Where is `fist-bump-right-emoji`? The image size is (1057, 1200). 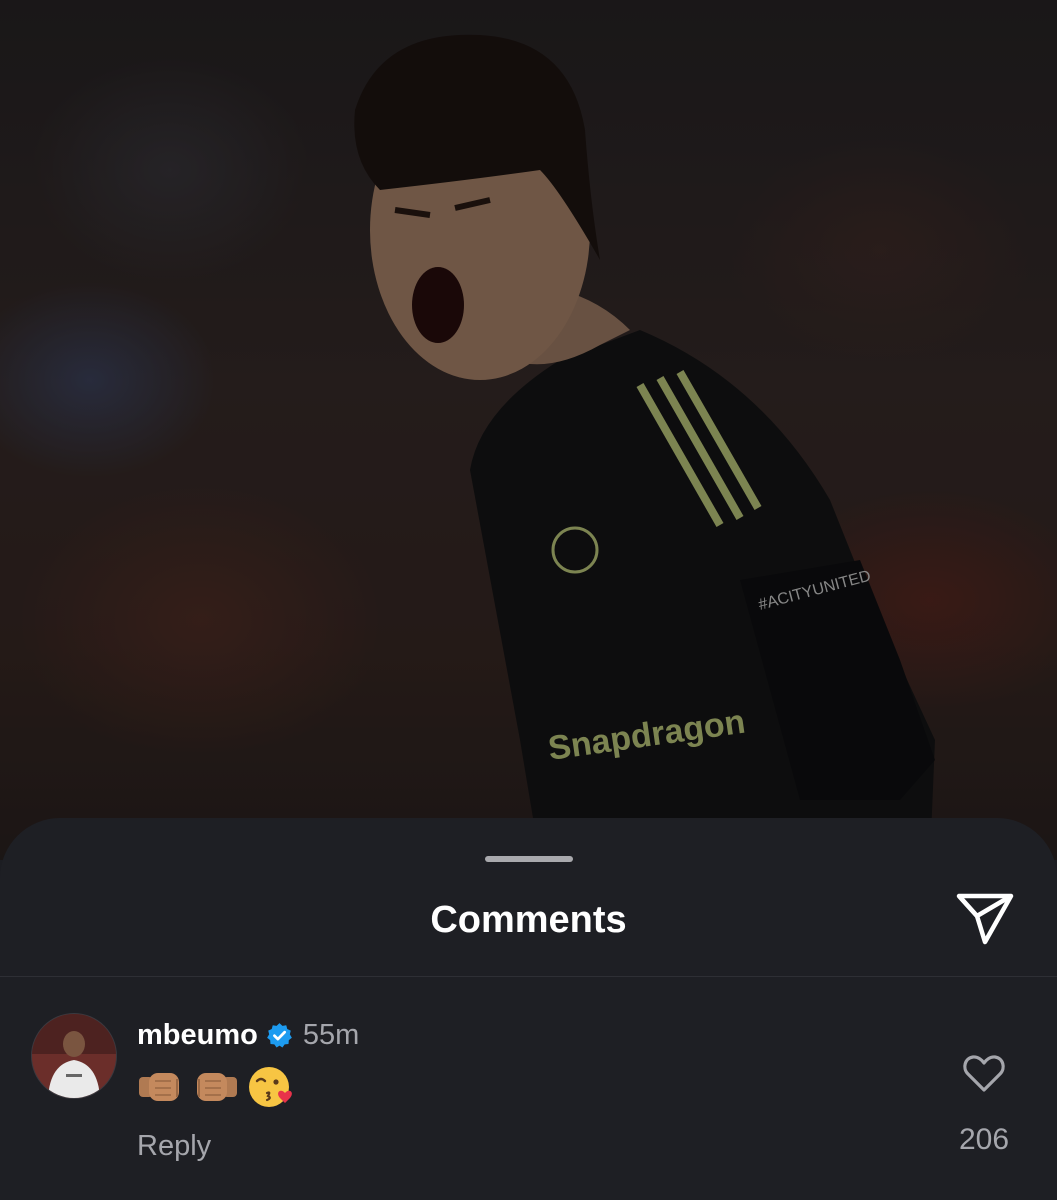 fist-bump-right-emoji is located at coordinates (217, 1087).